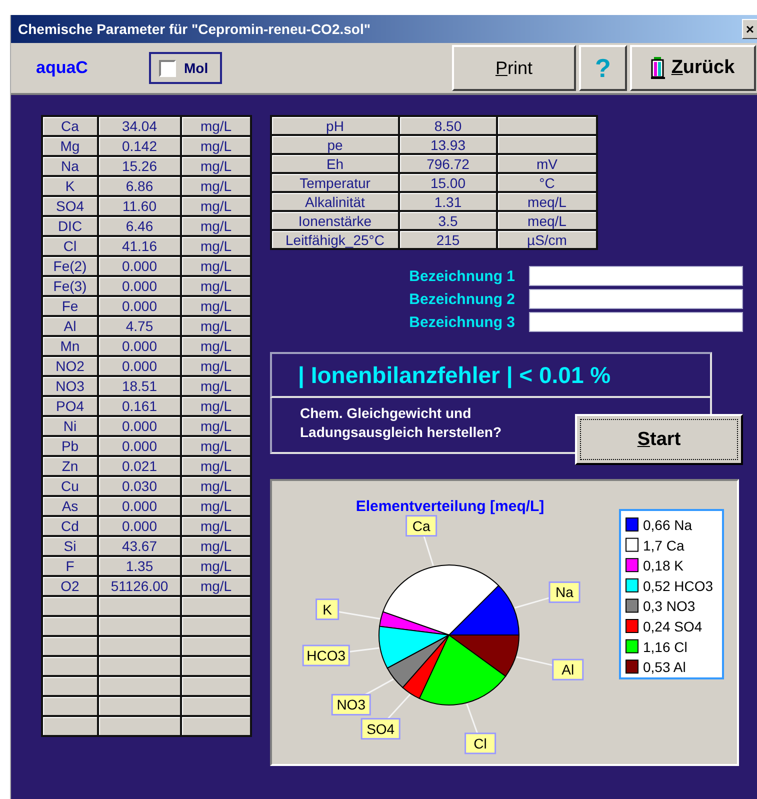 The image size is (757, 799). What do you see at coordinates (448, 182) in the screenshot?
I see `value-cell: 15.00` at bounding box center [448, 182].